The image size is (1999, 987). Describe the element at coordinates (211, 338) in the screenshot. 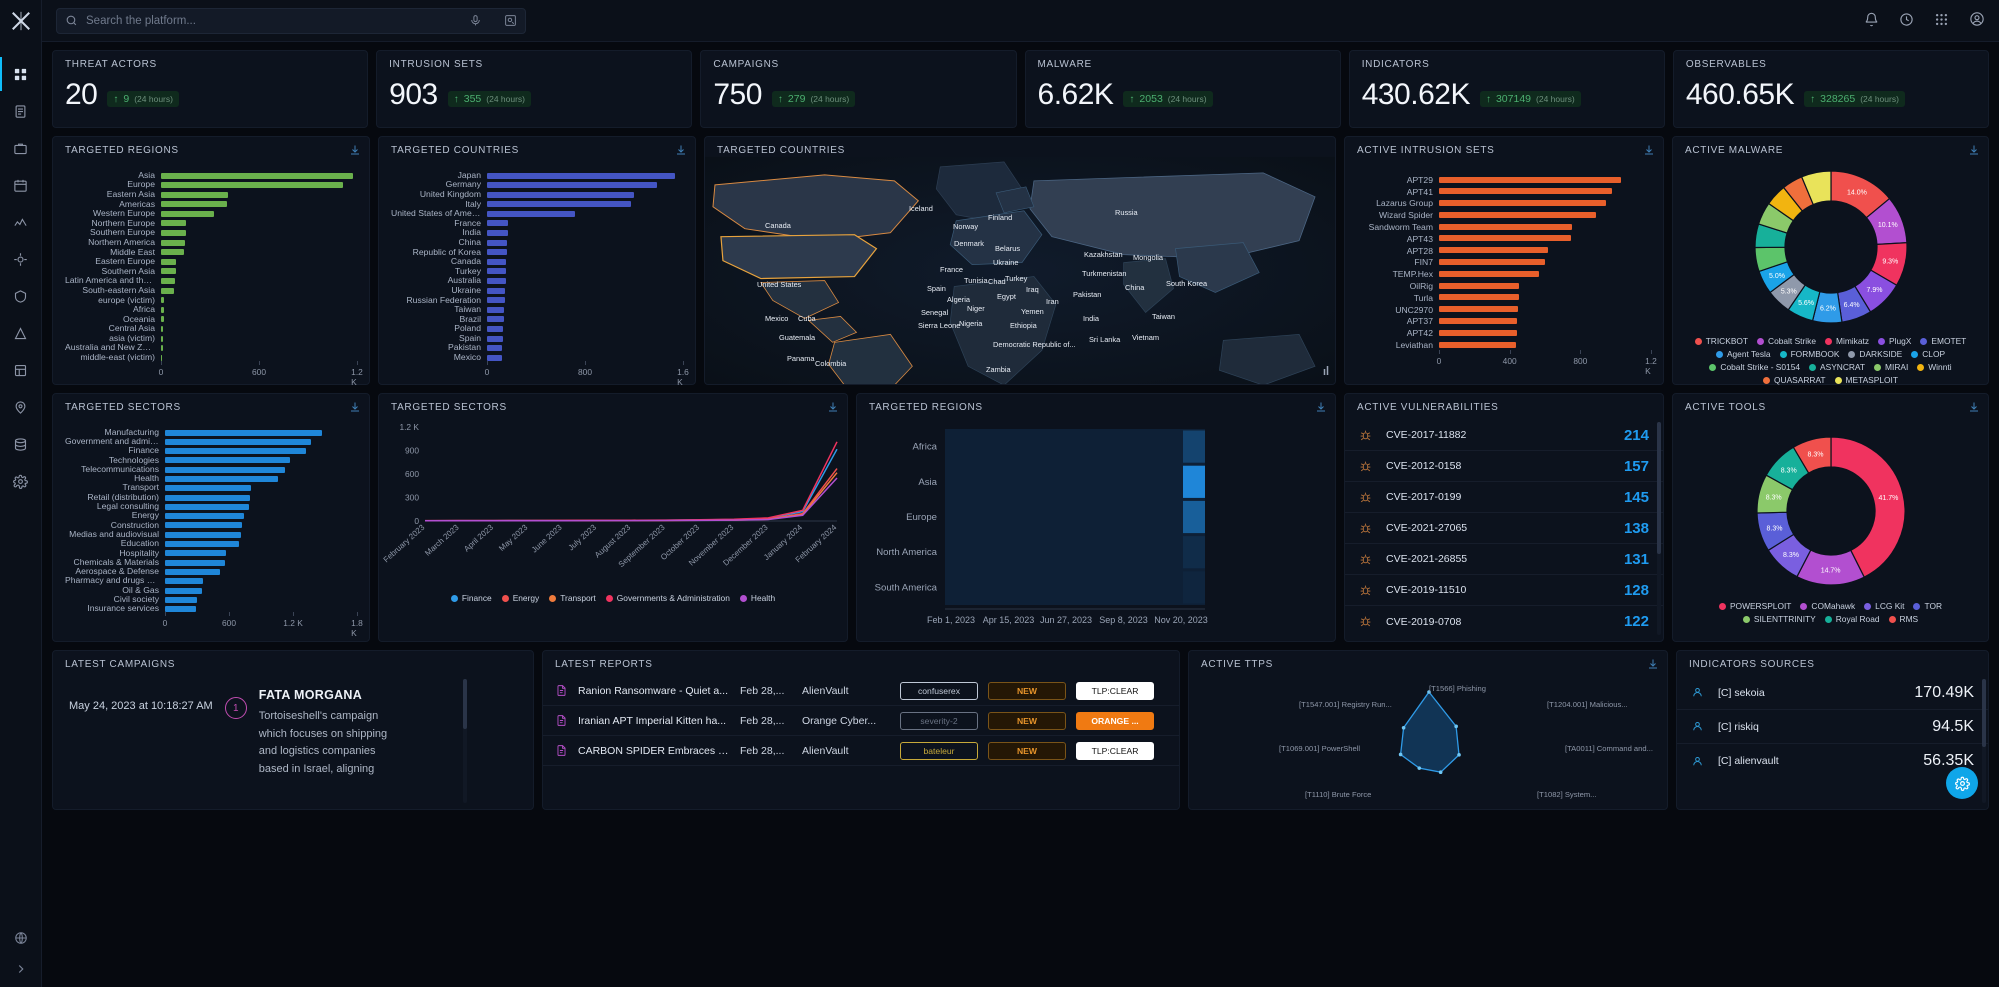

I see `bar-row: asia (victim)` at that location.